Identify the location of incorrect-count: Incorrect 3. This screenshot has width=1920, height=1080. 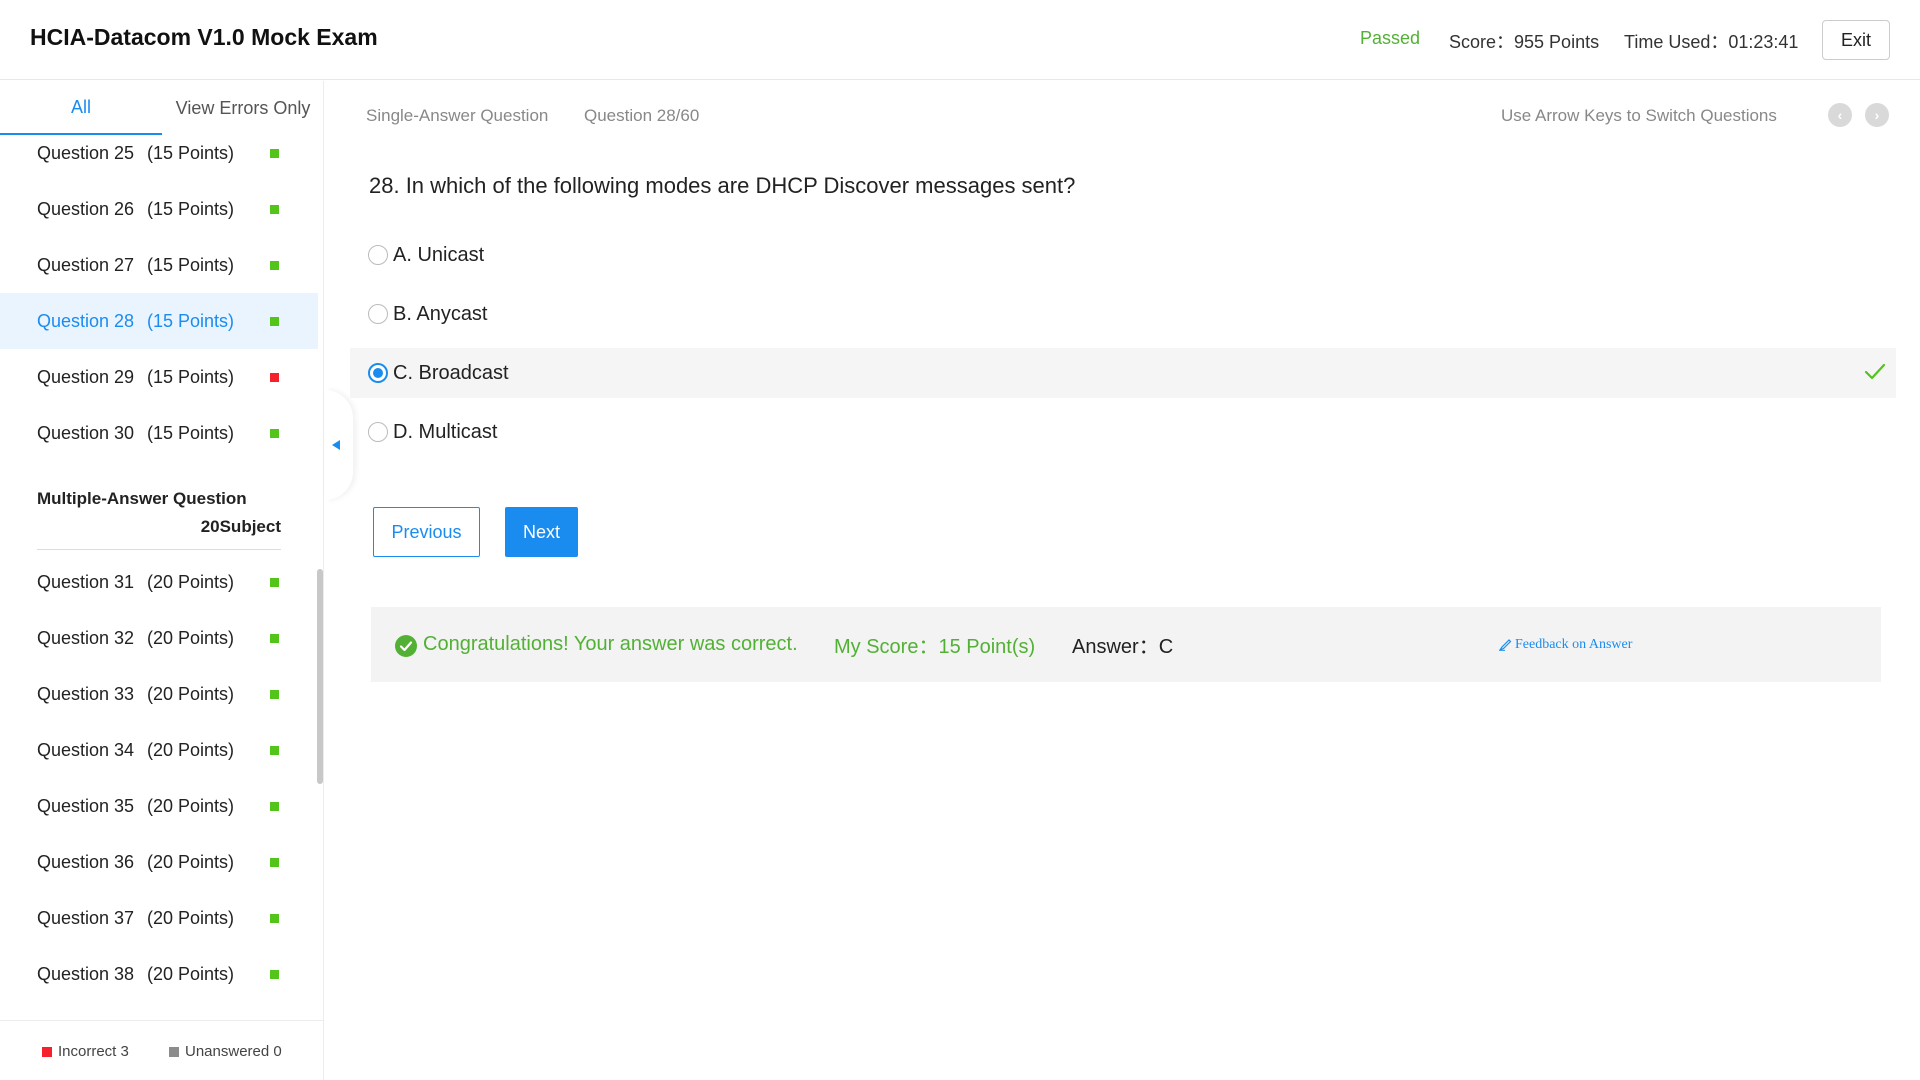
(93, 1051).